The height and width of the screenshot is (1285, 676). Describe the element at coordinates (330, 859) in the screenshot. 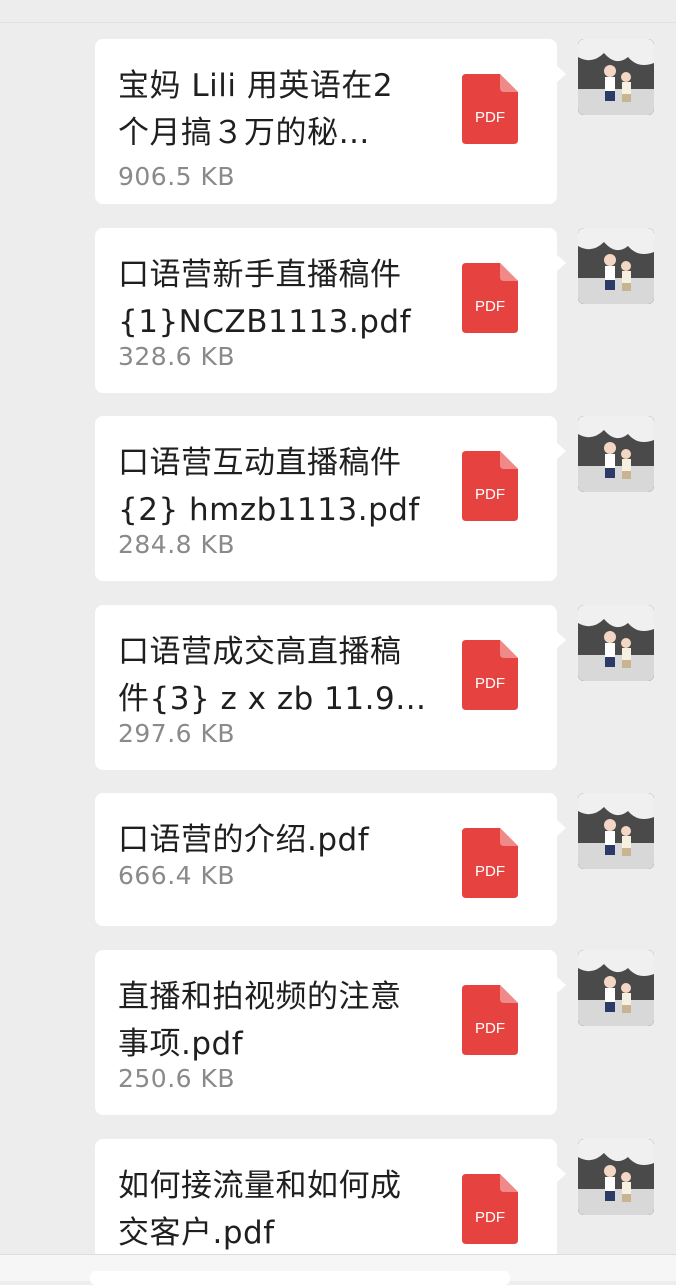

I see `file-message-5: 口语营的介绍.pdf 666.4 KB PDF` at that location.